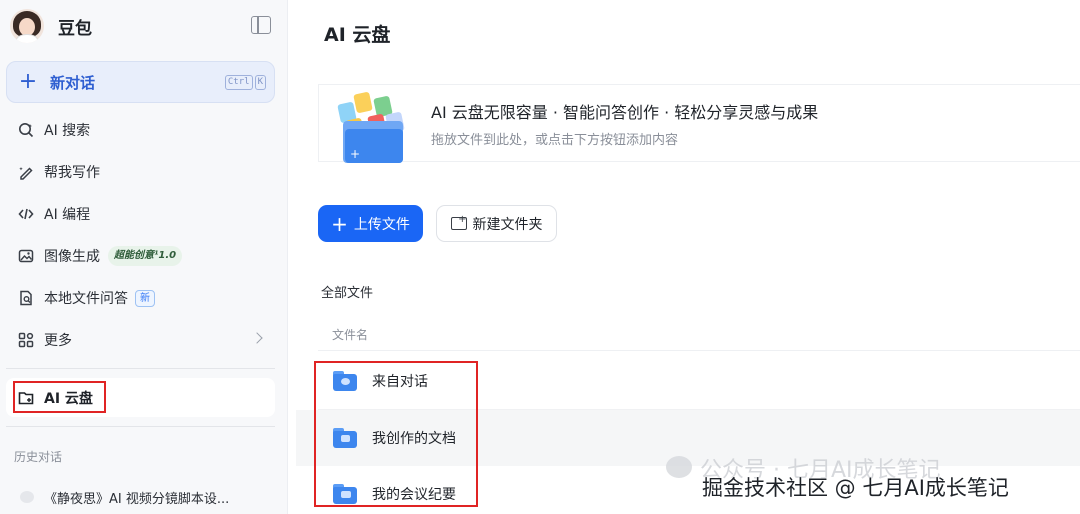 This screenshot has height=514, width=1080. I want to click on file-search-icon, so click(26, 298).